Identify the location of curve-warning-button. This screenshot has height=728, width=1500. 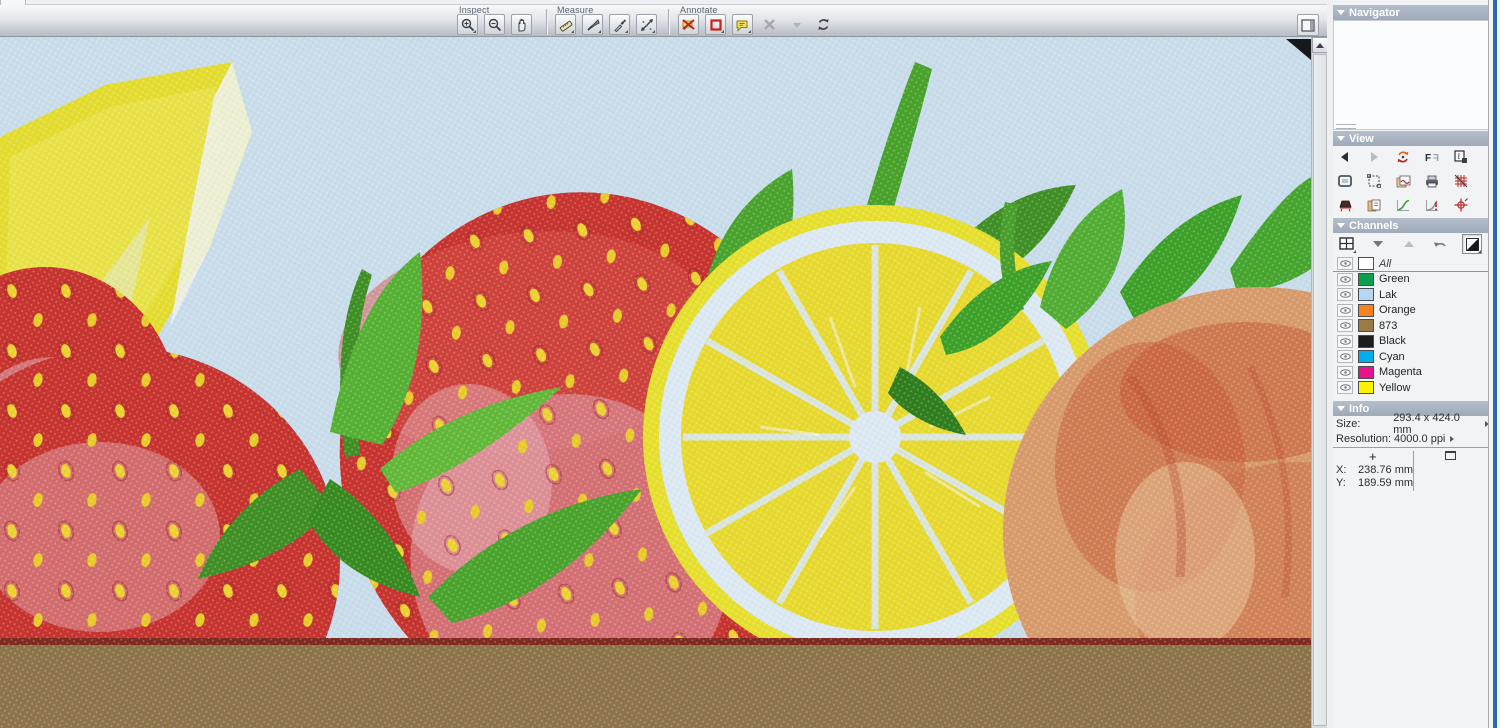
(1432, 205).